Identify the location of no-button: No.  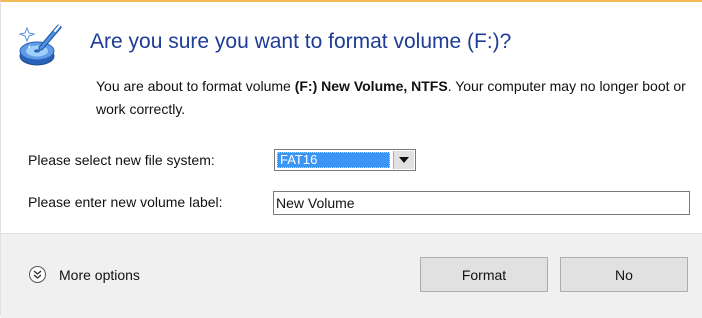
(624, 274).